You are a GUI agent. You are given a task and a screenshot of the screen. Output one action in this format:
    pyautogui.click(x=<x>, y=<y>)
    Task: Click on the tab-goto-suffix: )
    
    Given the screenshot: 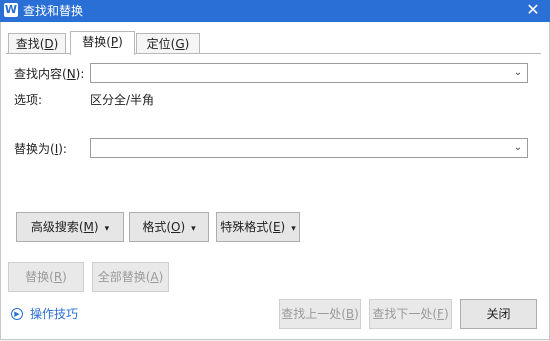 What is the action you would take?
    pyautogui.click(x=187, y=44)
    